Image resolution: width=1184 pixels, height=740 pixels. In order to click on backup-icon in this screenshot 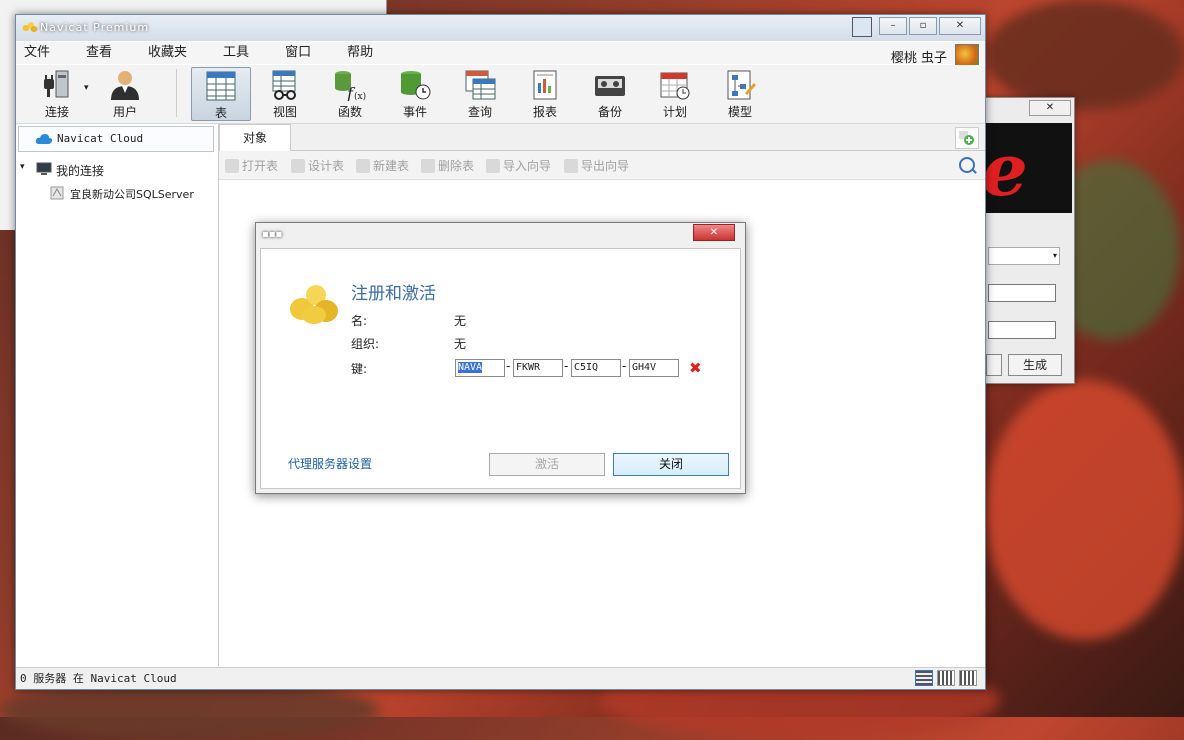, I will do `click(610, 86)`.